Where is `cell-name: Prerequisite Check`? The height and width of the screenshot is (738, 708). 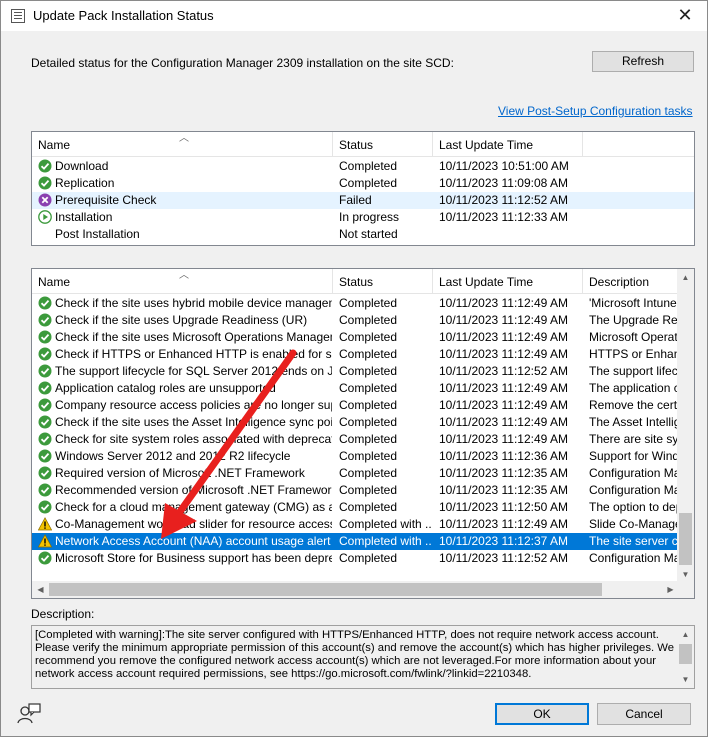 cell-name: Prerequisite Check is located at coordinates (106, 200).